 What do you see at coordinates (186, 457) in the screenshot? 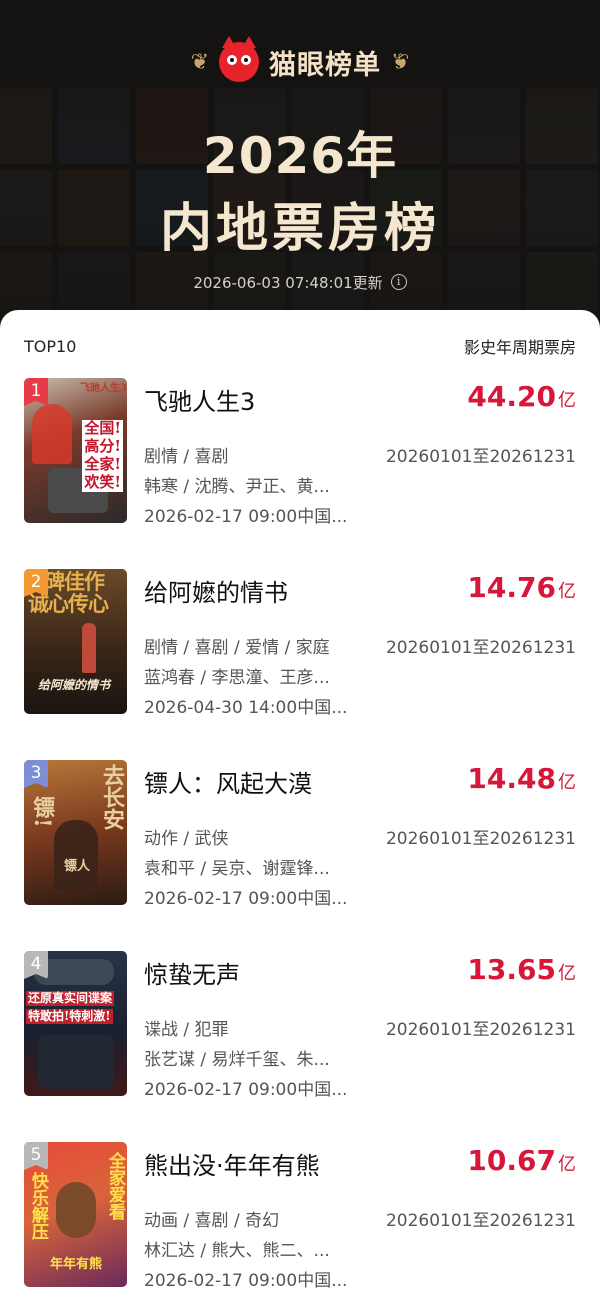
I see `movie-genre: 剧情 / 喜剧` at bounding box center [186, 457].